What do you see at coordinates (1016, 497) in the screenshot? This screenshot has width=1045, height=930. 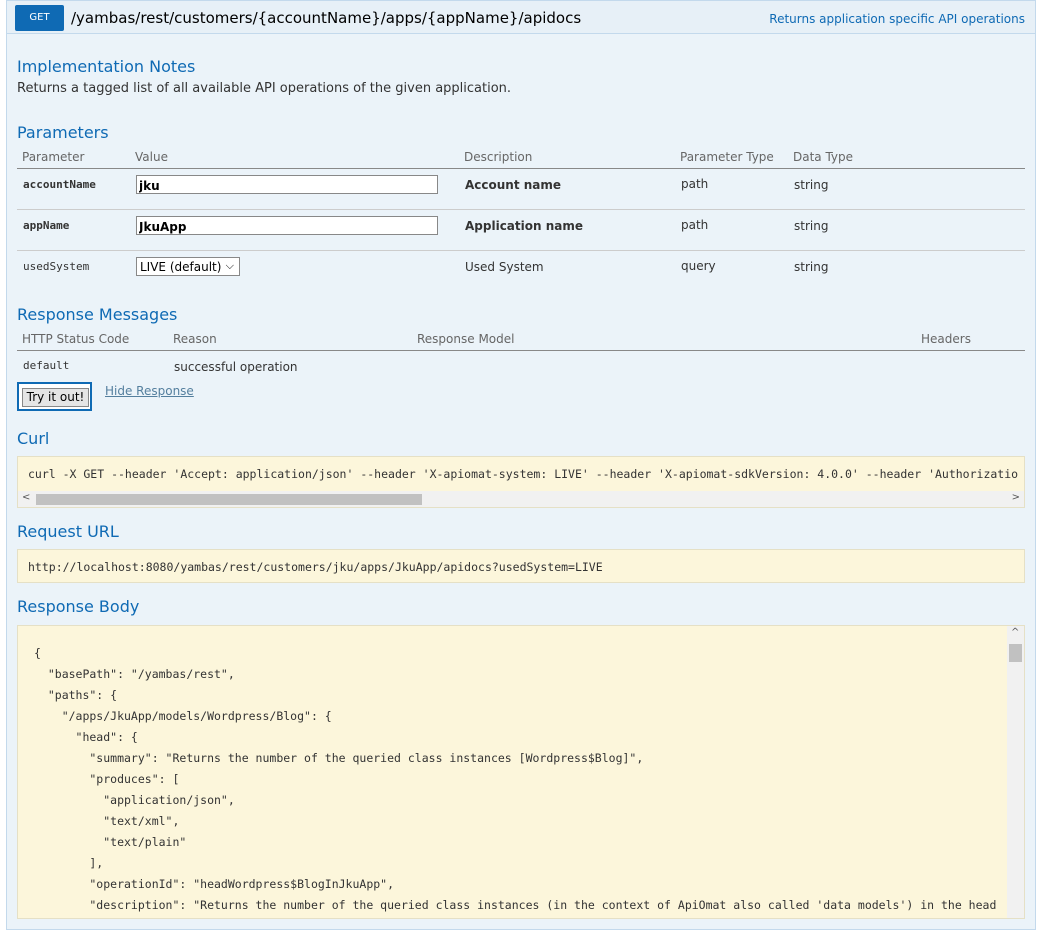 I see `arrow-right-icon: >` at bounding box center [1016, 497].